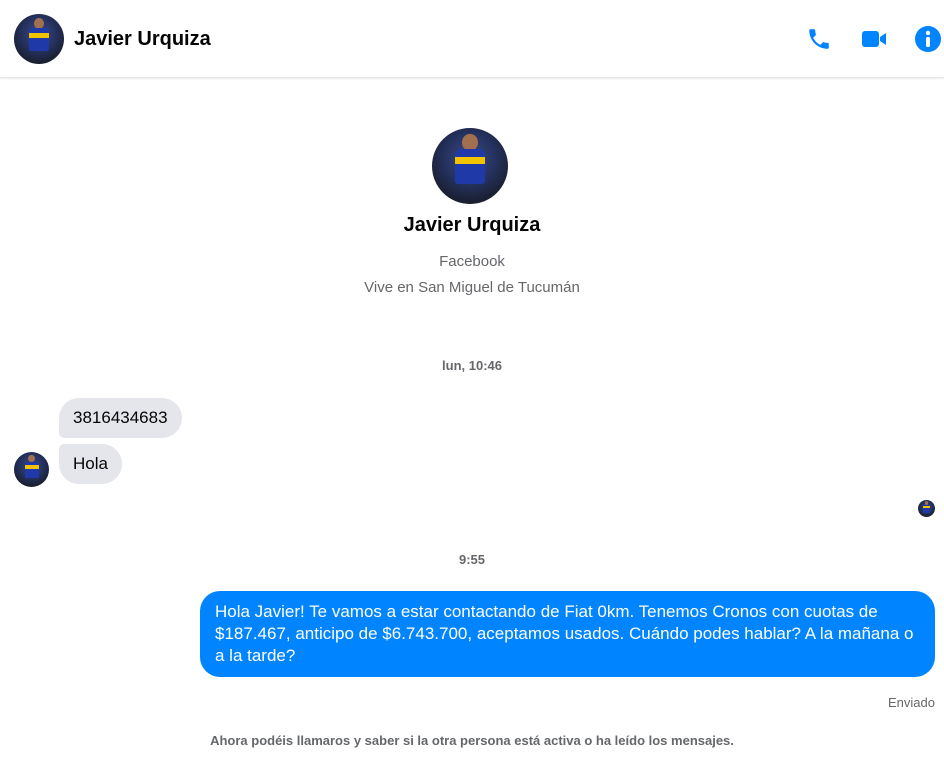 The image size is (944, 764). Describe the element at coordinates (926, 508) in the screenshot. I see `seen-indicator-avatar` at that location.